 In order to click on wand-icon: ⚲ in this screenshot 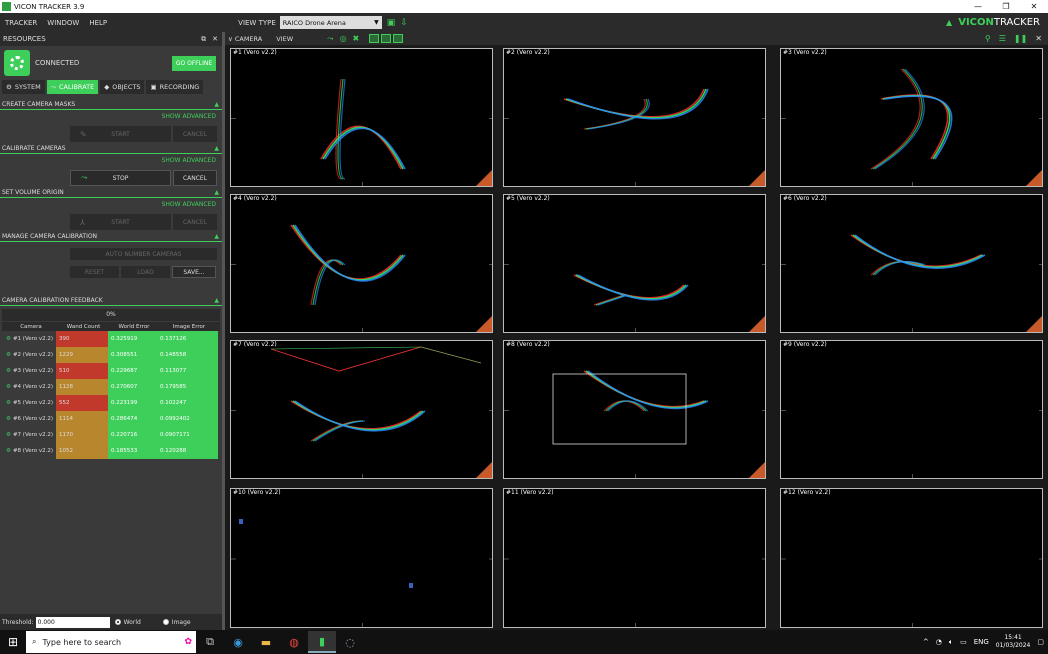, I will do `click(988, 38)`.